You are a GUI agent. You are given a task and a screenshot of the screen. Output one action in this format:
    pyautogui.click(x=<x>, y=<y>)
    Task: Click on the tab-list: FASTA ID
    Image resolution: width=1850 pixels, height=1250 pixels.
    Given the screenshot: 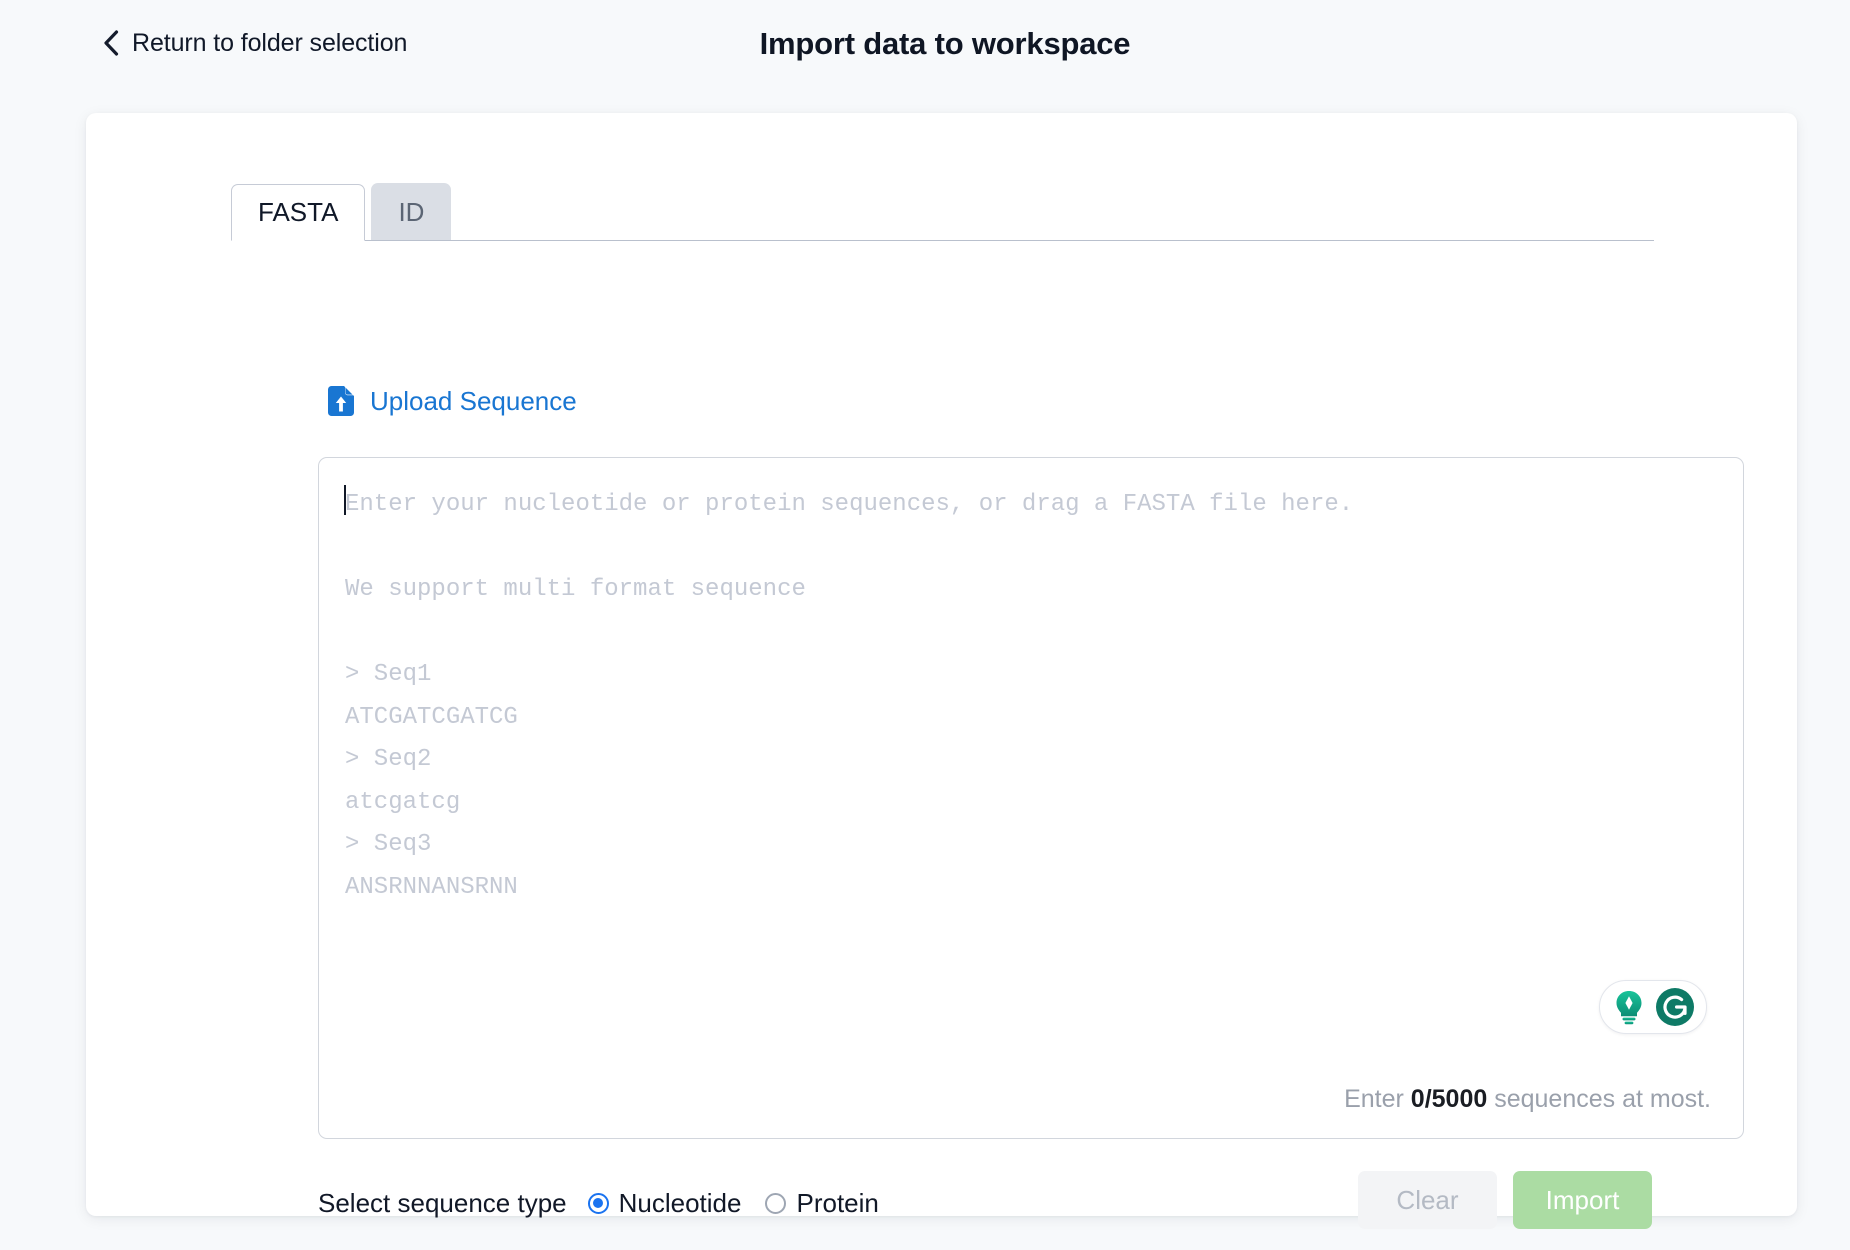 What is the action you would take?
    pyautogui.click(x=942, y=212)
    